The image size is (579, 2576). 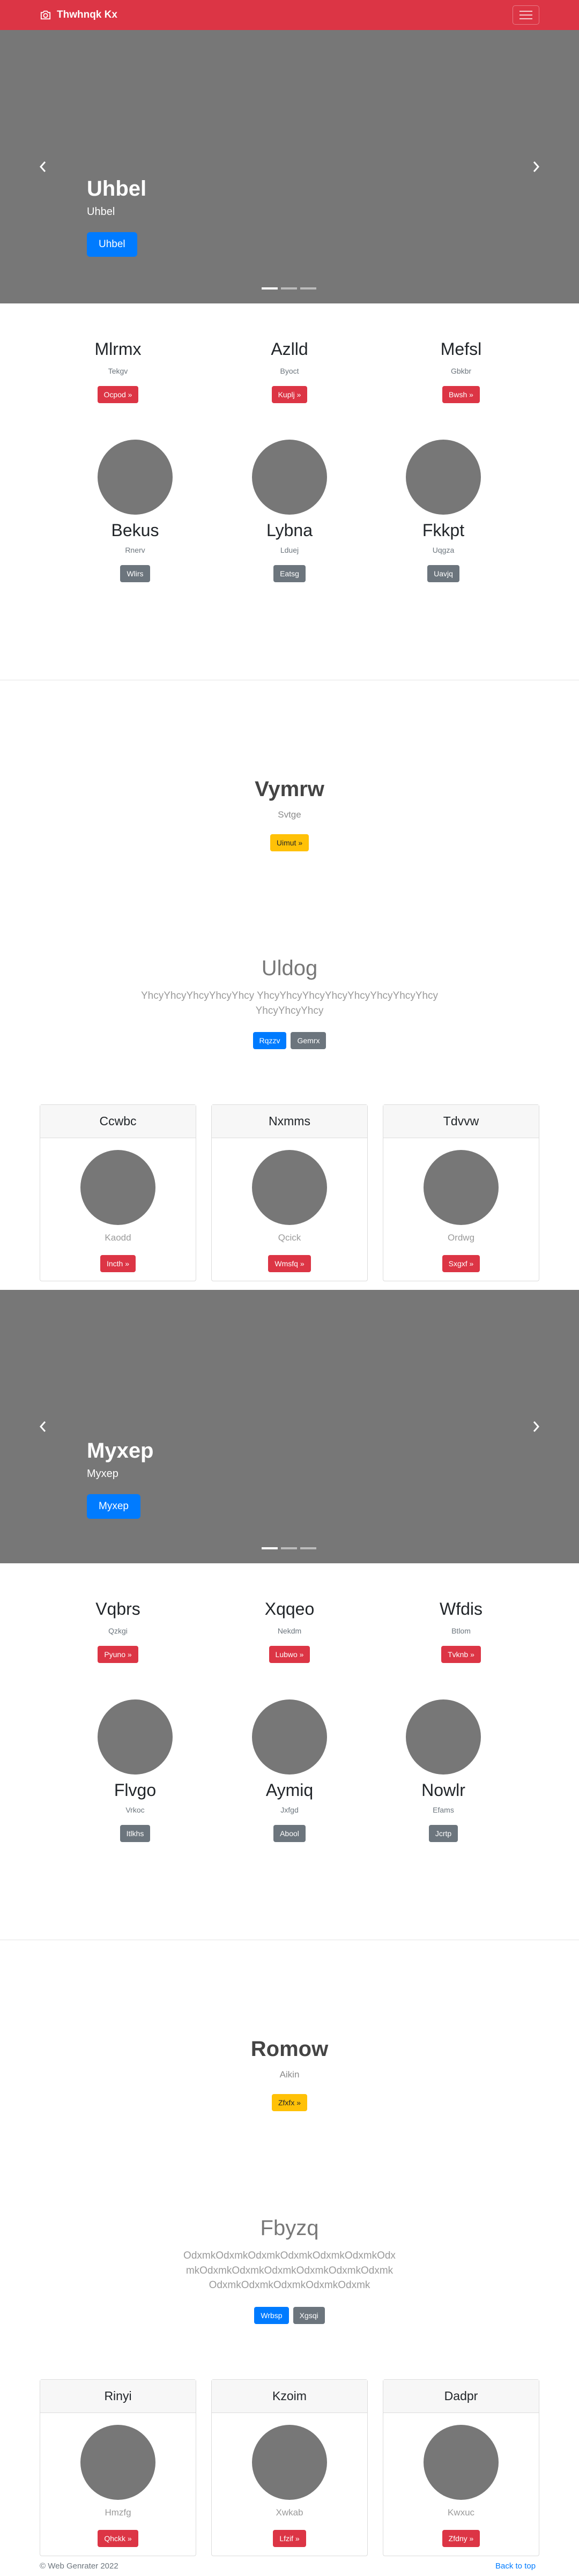 What do you see at coordinates (289, 2103) in the screenshot?
I see `hero-button: Zfxfx »` at bounding box center [289, 2103].